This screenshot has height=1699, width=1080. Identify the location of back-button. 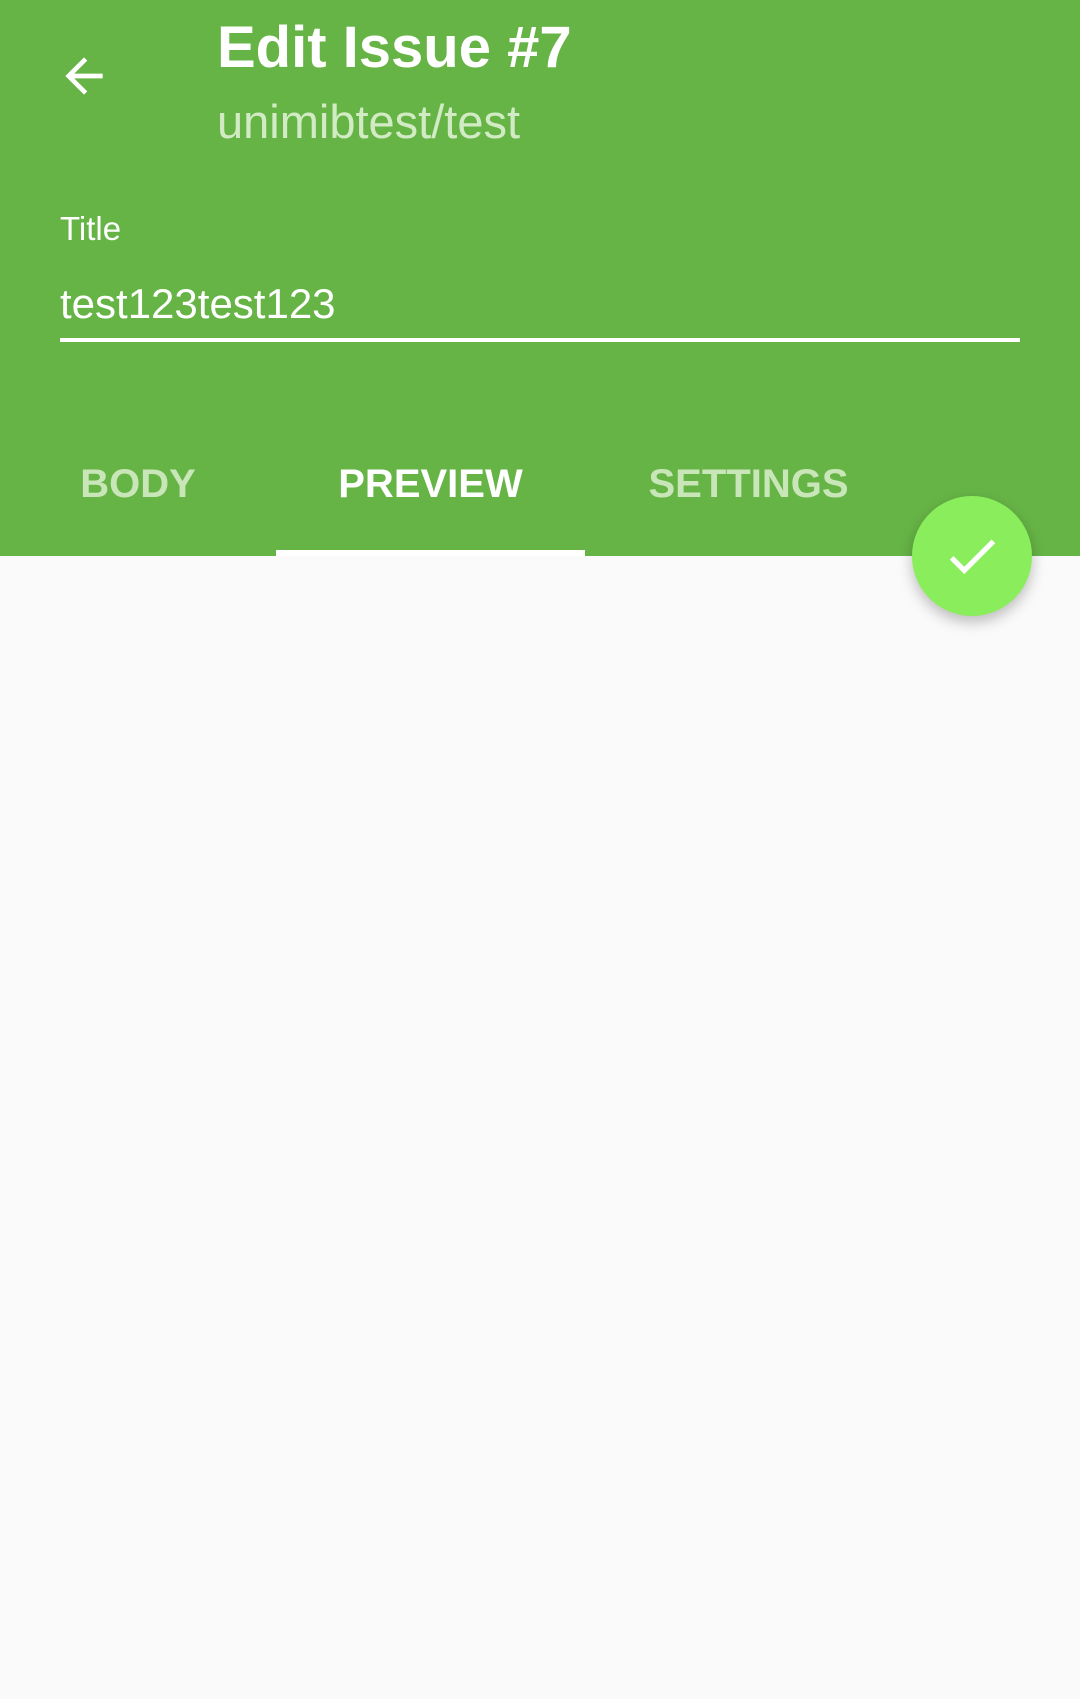
(84, 76).